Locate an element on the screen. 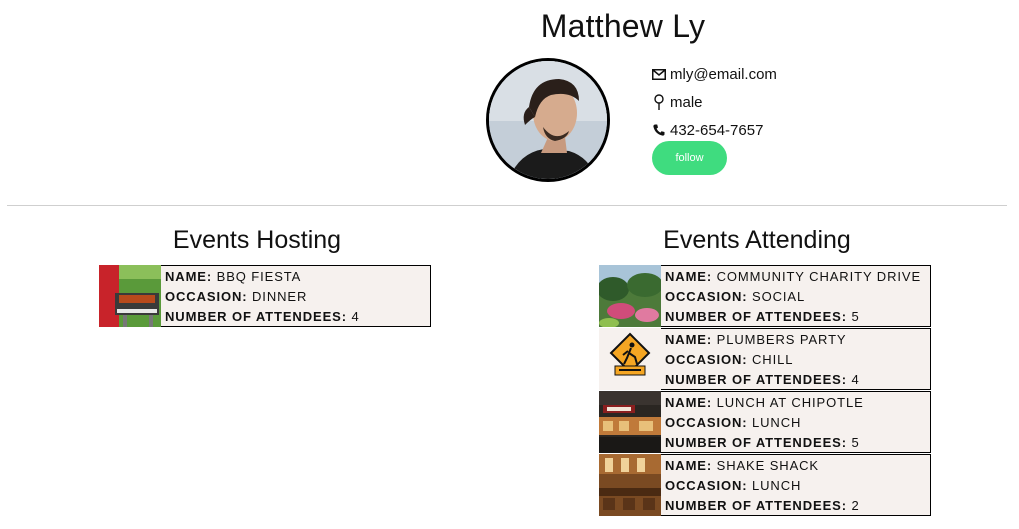 This screenshot has height=529, width=1019. event-occasion: SOCIAL is located at coordinates (779, 296).